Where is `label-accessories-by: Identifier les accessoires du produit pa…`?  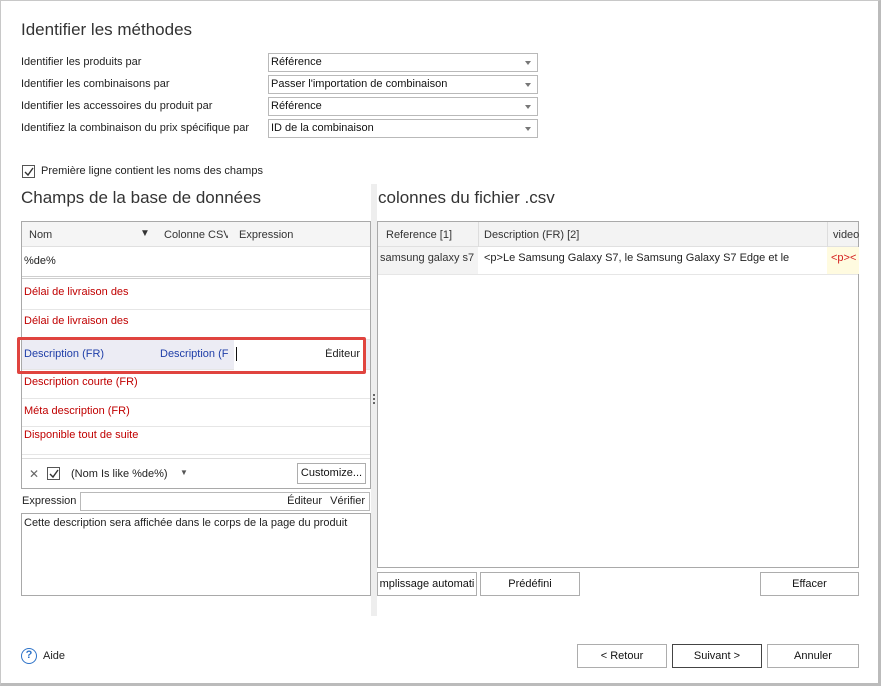
label-accessories-by: Identifier les accessoires du produit pa… is located at coordinates (117, 106).